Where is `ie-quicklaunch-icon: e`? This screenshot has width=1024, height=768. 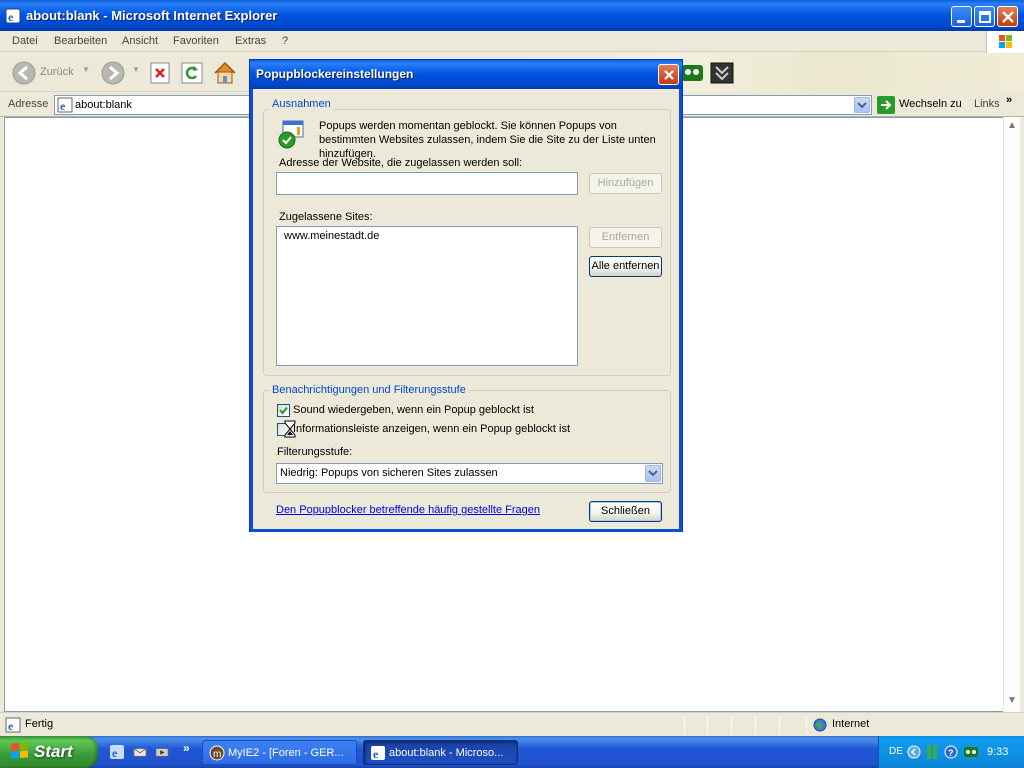 ie-quicklaunch-icon: e is located at coordinates (117, 752).